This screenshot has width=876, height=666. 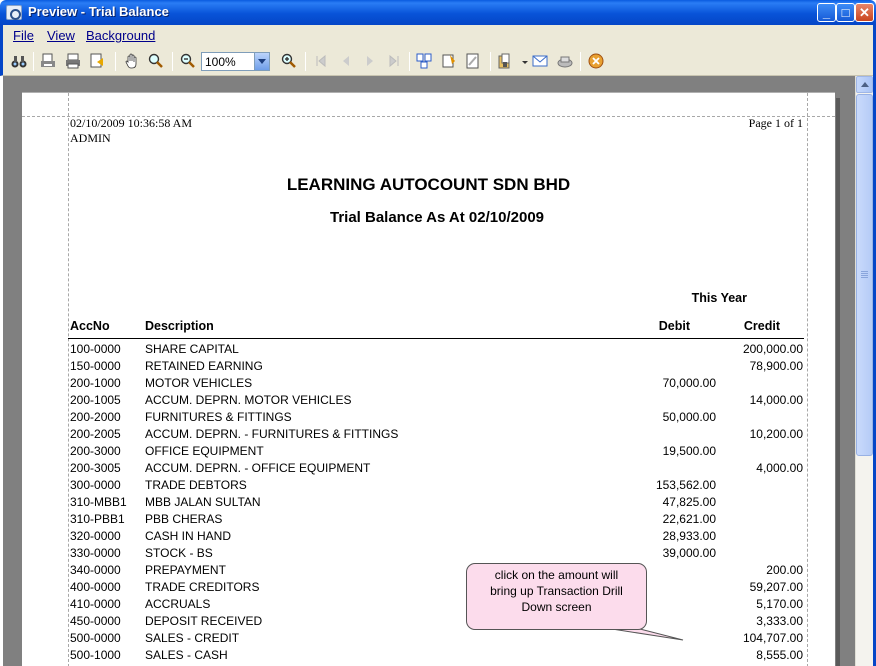 I want to click on description-cell: SALES - CREDIT, so click(x=192, y=638).